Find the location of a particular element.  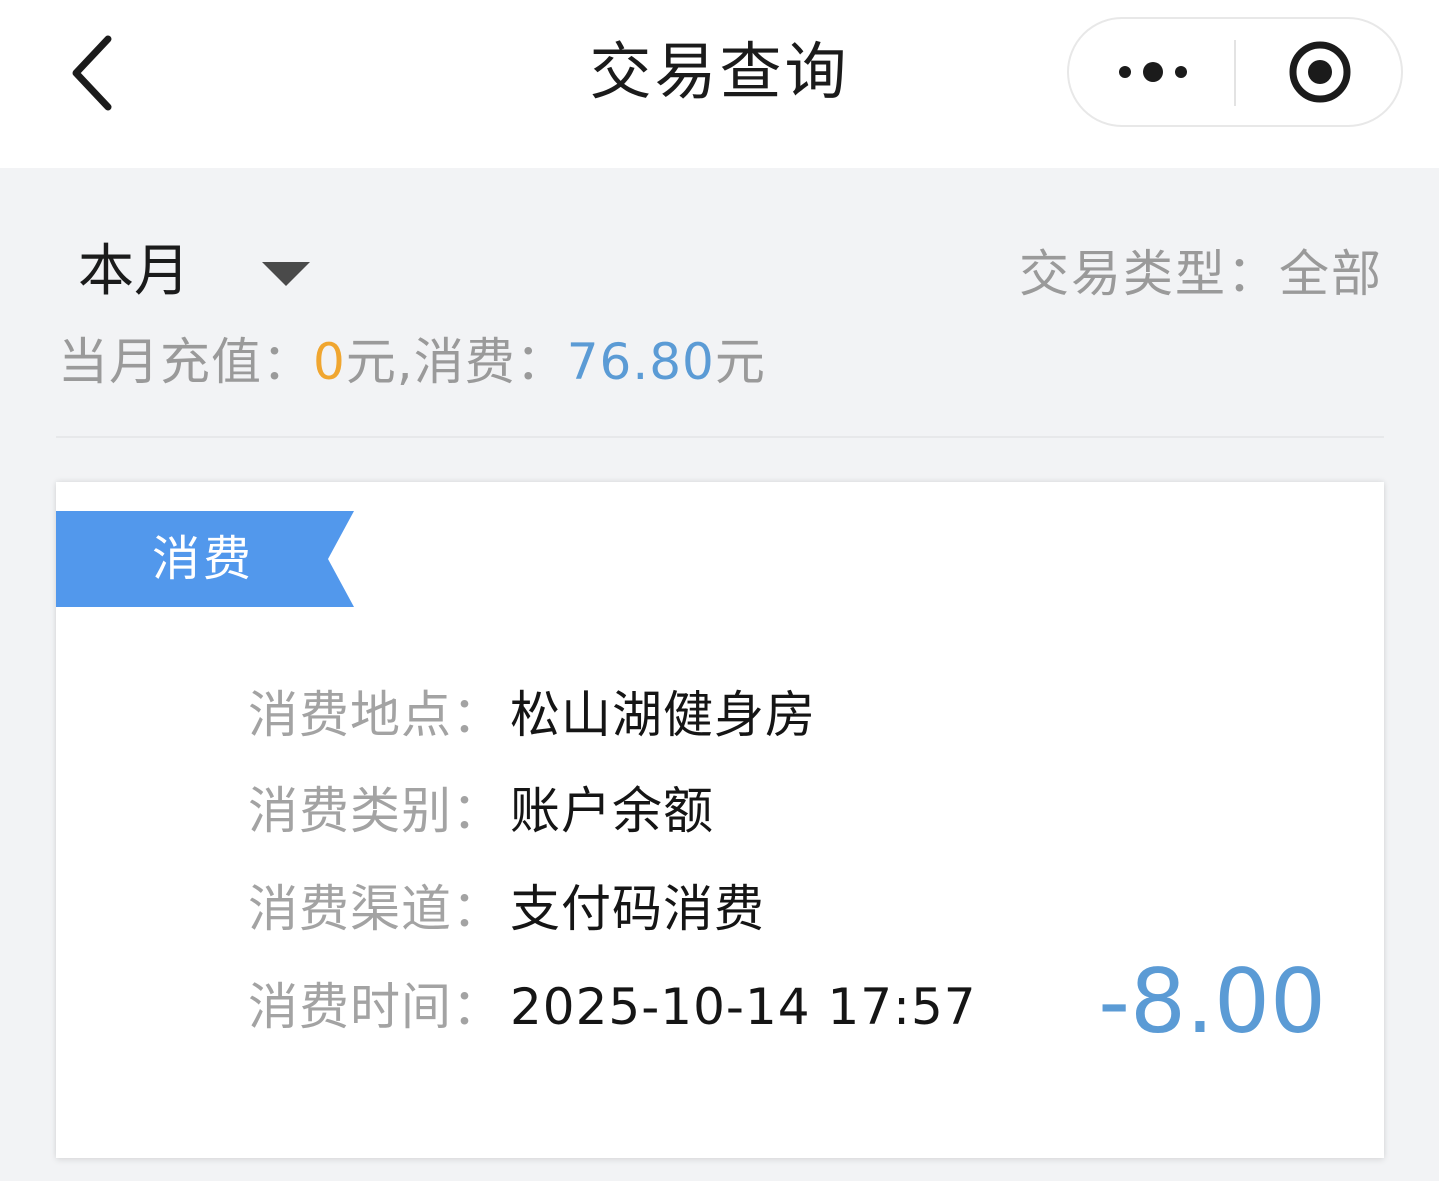

transaction-amount: -8.00 is located at coordinates (1212, 1001).